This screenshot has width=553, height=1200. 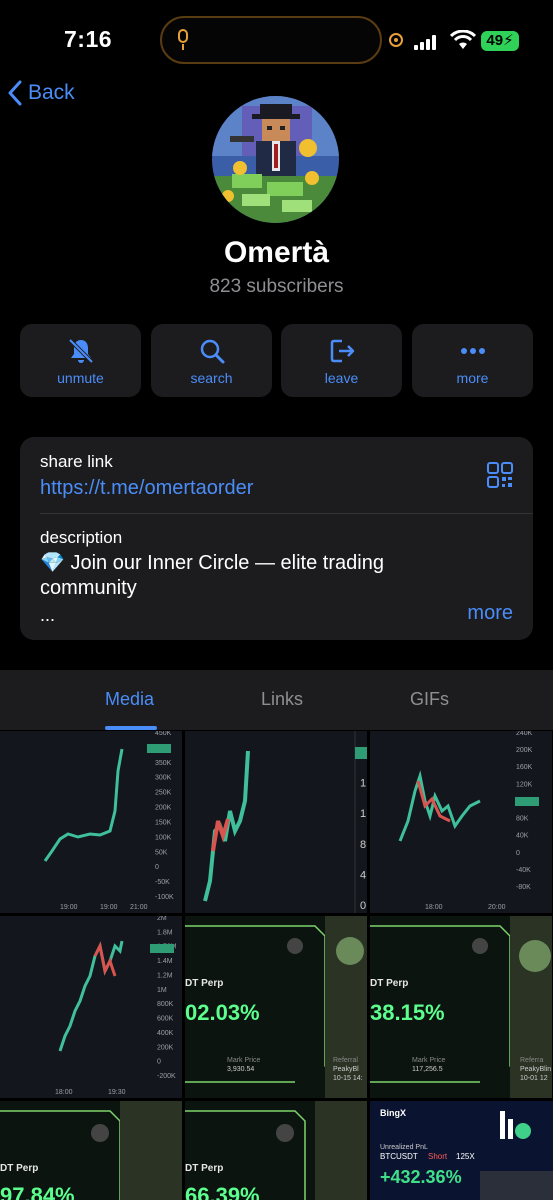 I want to click on media-thumb-chart-2: 211840, so click(x=276, y=822).